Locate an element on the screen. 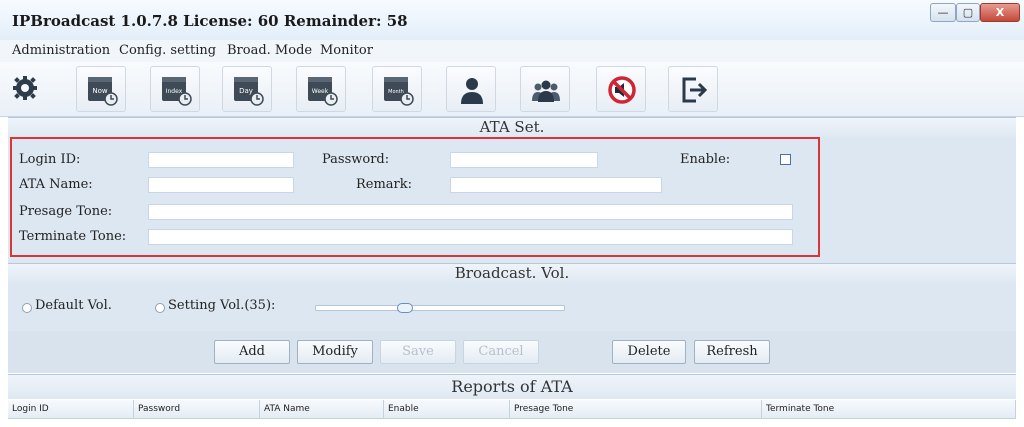 The width and height of the screenshot is (1024, 427). schedule-month-button: Month is located at coordinates (397, 89).